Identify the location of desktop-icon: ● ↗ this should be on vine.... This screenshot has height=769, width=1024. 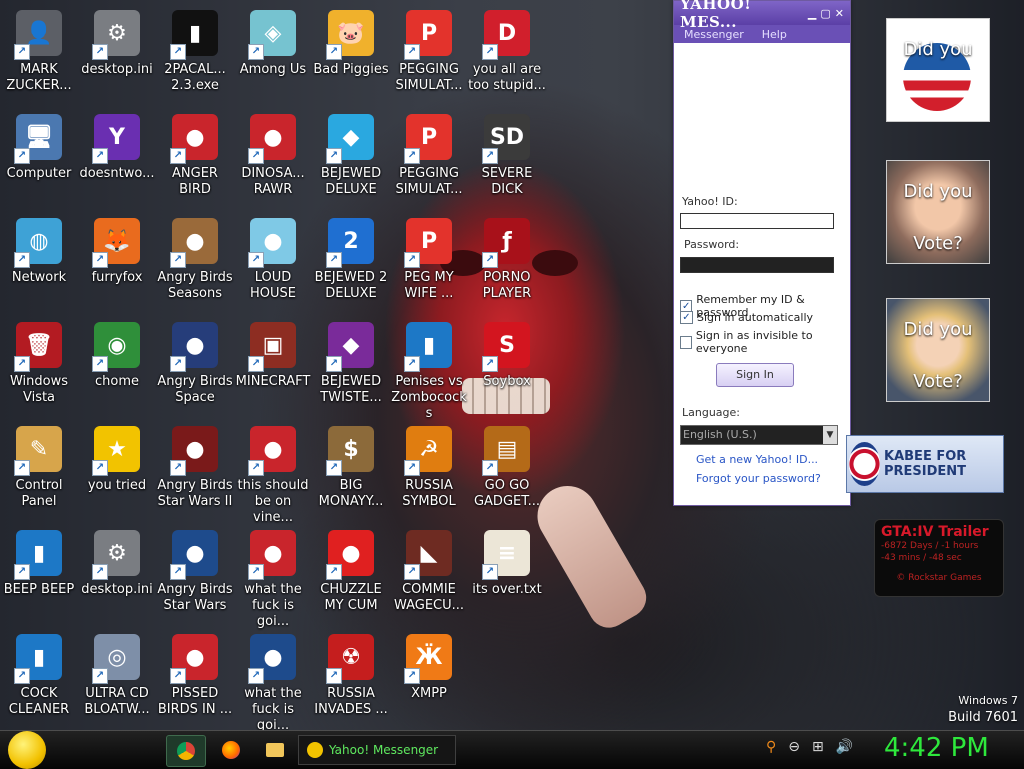
(273, 473).